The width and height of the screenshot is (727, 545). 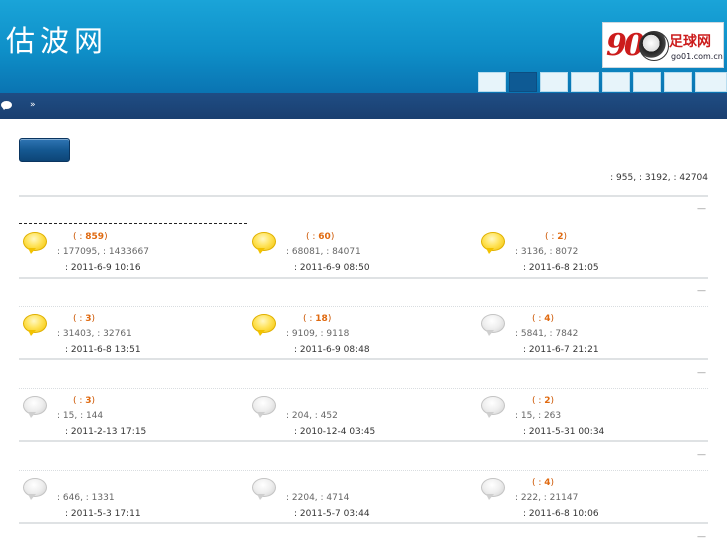 I want to click on partner-logo: 90 足球网 go01.com.cn, so click(x=663, y=45).